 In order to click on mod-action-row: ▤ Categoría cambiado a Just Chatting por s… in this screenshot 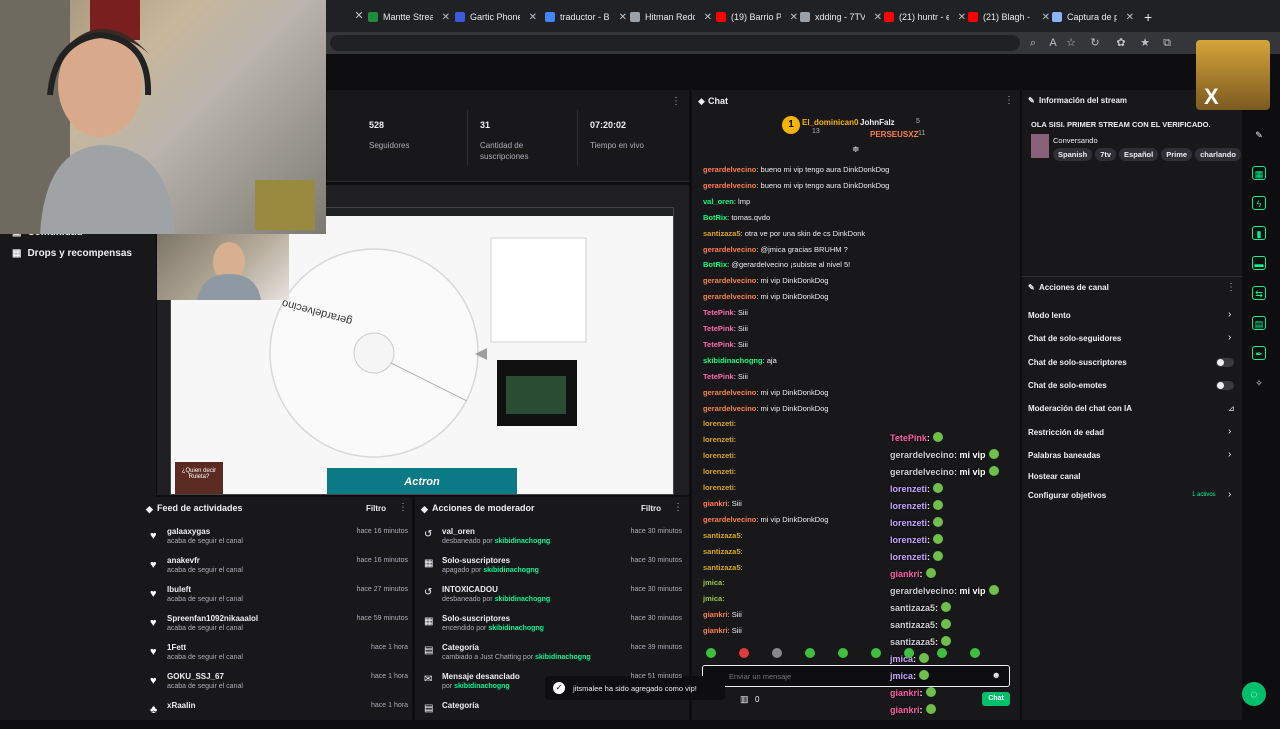, I will do `click(553, 657)`.